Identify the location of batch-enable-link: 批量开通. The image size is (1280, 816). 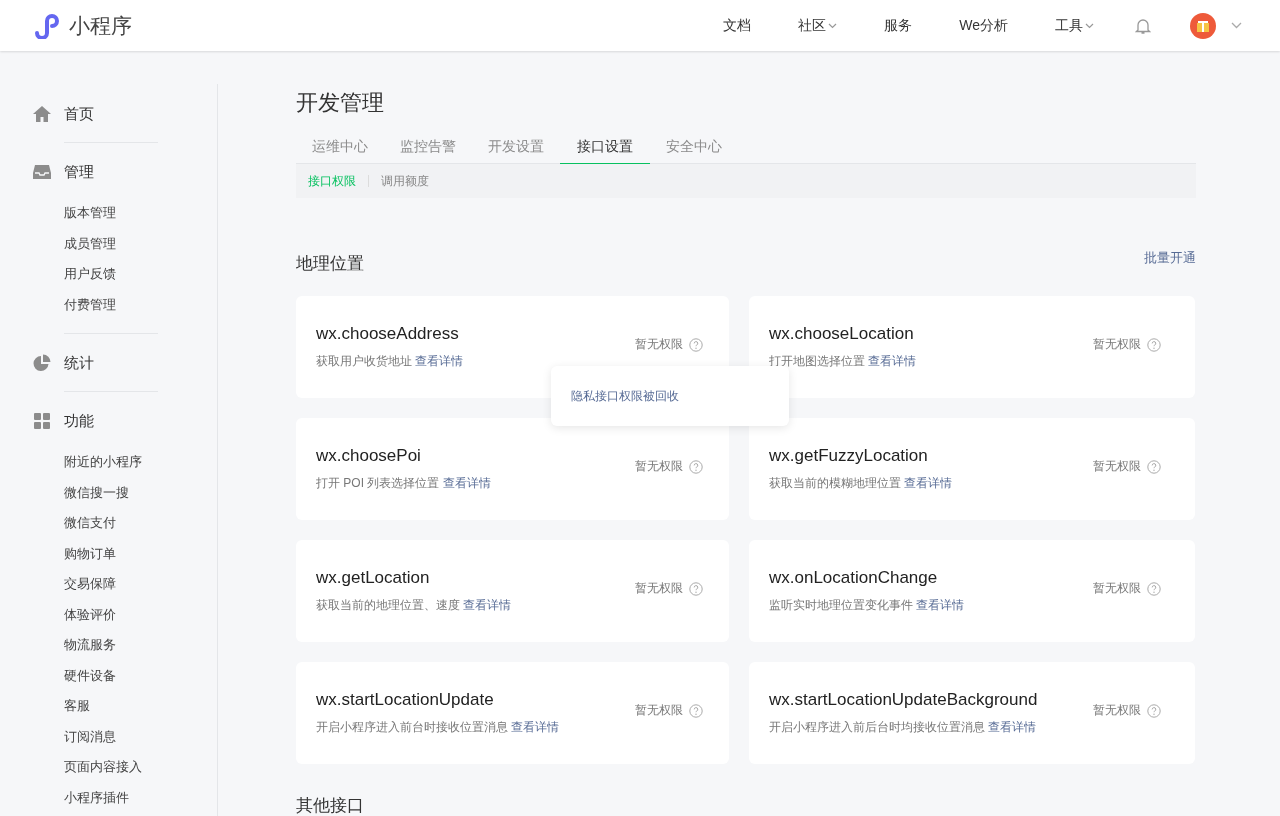
(1170, 258).